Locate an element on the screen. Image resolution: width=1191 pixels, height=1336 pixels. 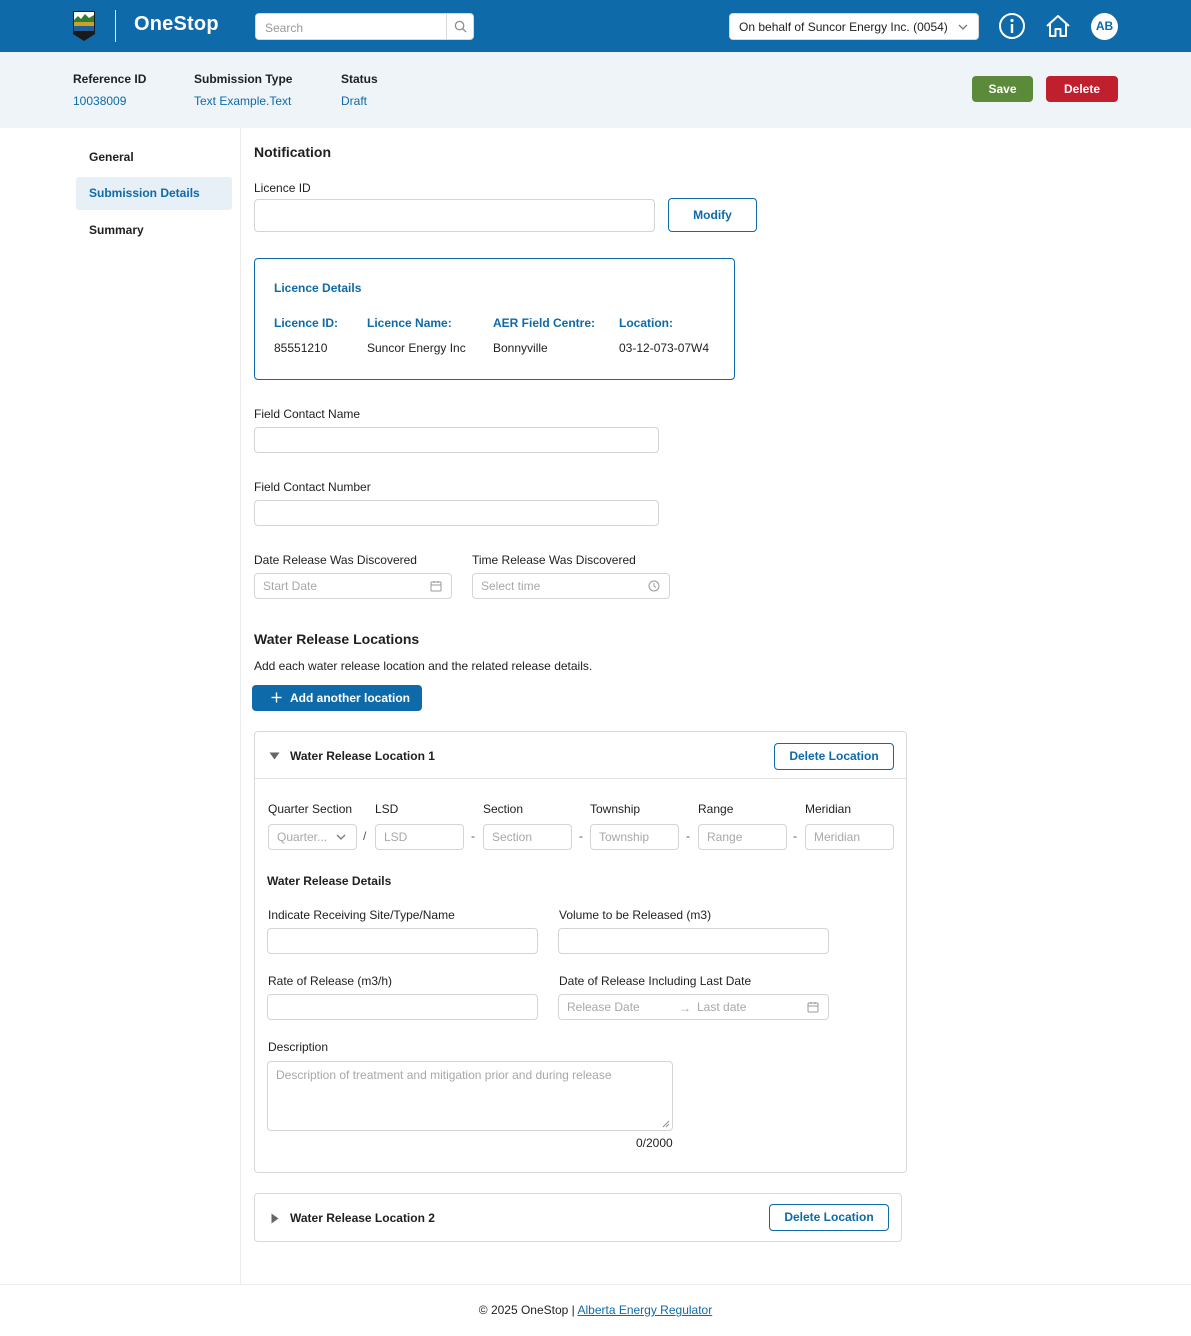
crest-logo-icon is located at coordinates (84, 26).